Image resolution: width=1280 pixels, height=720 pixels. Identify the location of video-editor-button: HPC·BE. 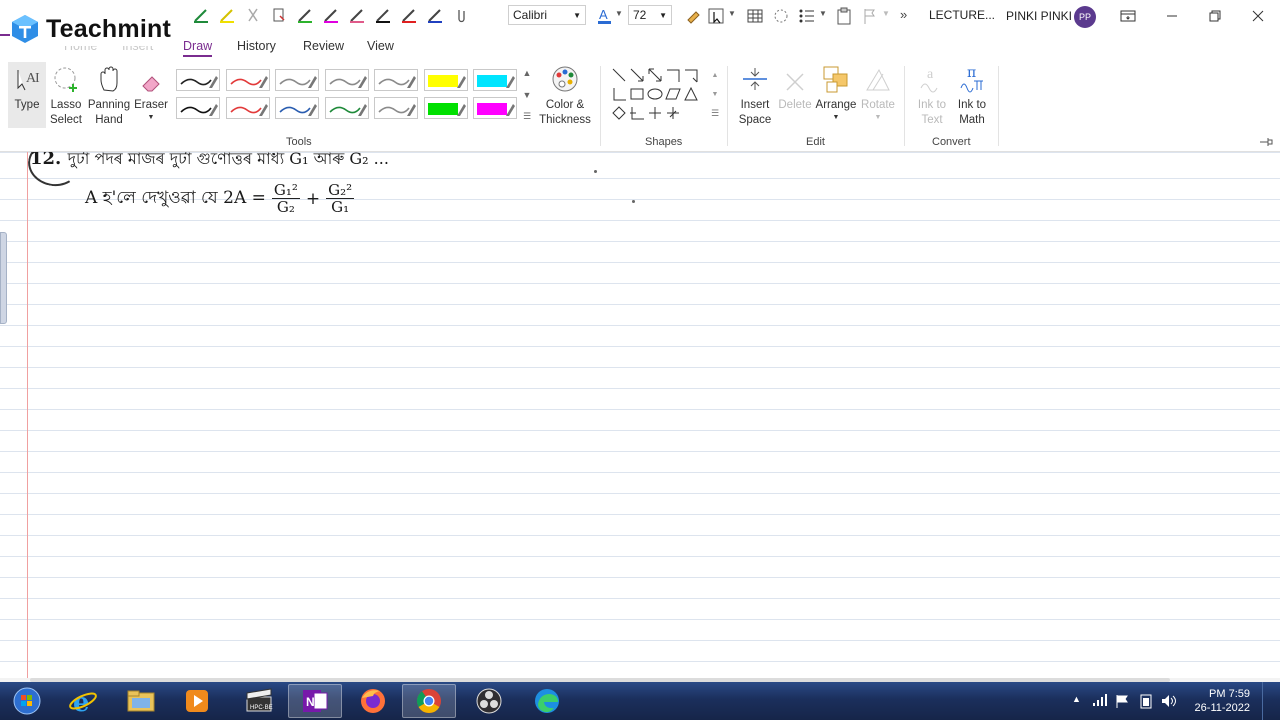
(259, 701).